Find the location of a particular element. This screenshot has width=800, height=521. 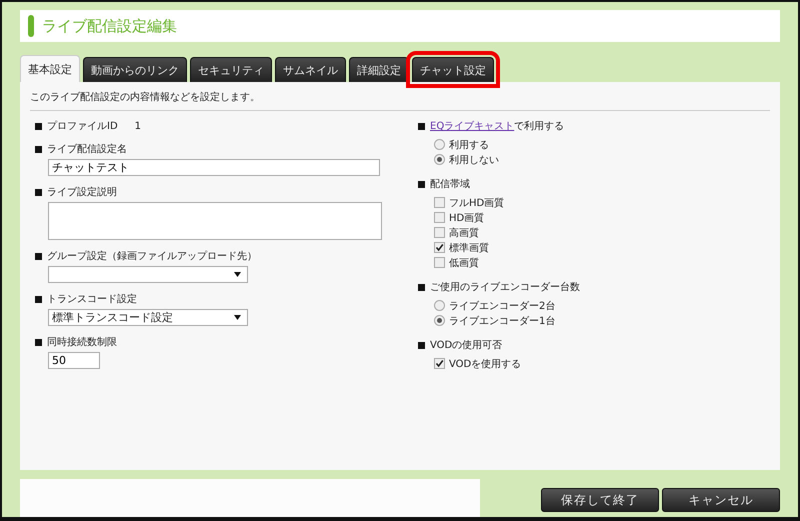

tab: セキュリティ is located at coordinates (231, 69).